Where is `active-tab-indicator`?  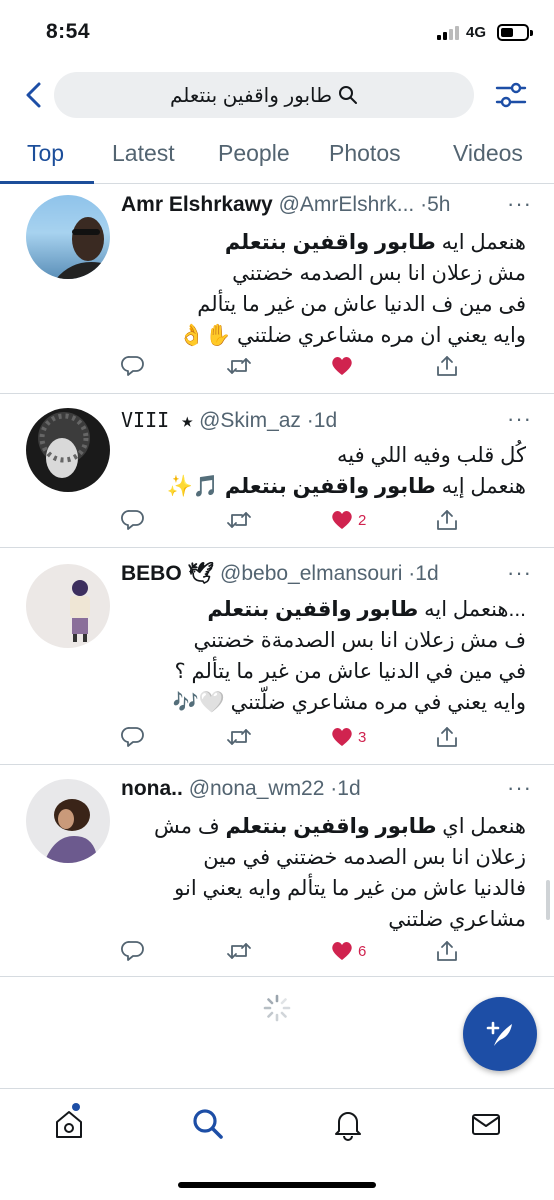 active-tab-indicator is located at coordinates (47, 182).